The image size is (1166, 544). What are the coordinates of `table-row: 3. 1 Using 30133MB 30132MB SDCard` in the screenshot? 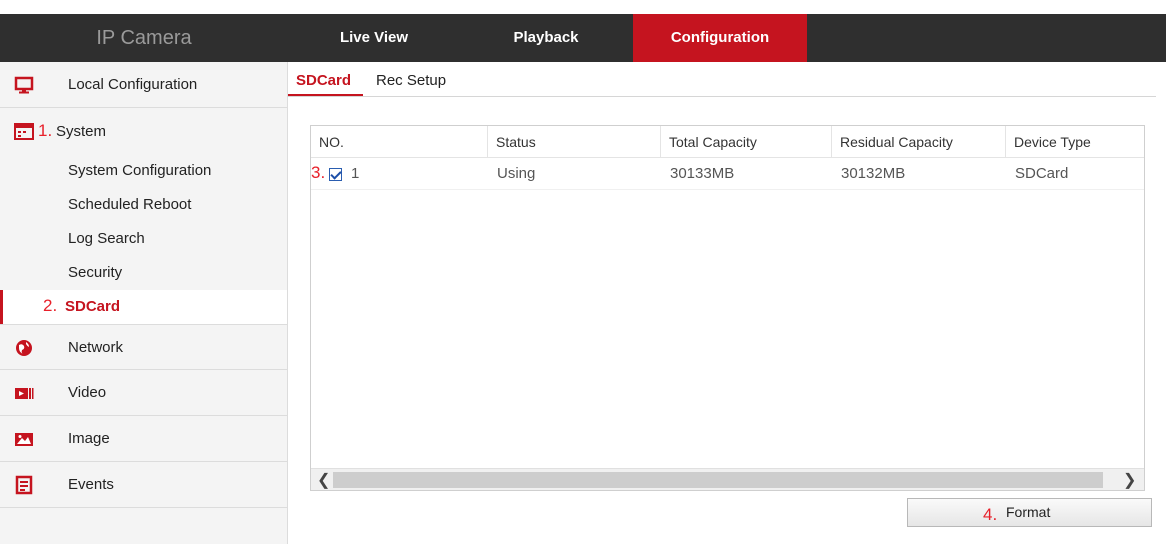 It's located at (727, 174).